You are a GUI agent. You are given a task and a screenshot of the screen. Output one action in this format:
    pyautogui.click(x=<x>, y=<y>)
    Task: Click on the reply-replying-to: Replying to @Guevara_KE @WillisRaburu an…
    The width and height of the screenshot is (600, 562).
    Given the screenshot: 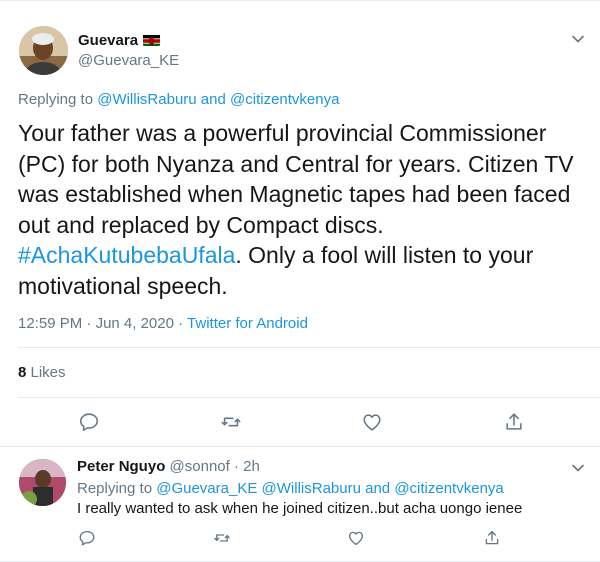 What is the action you would take?
    pyautogui.click(x=290, y=488)
    